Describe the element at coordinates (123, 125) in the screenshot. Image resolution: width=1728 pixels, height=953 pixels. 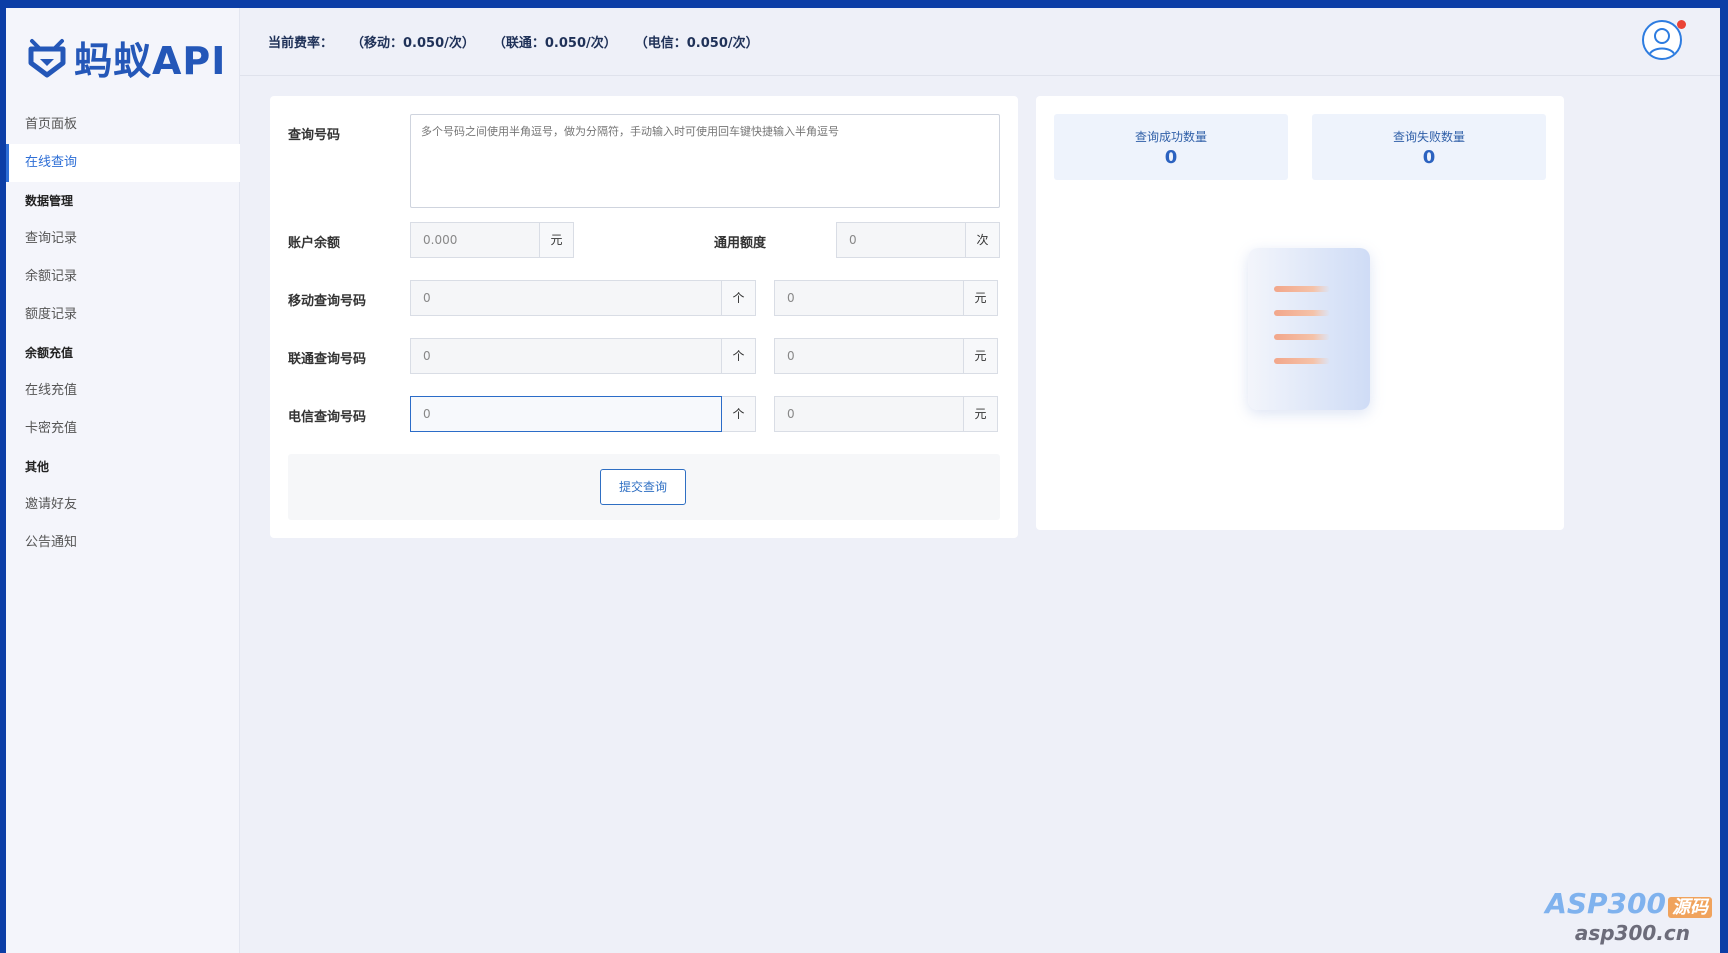
I see `sidebar-item-0: 首页面板` at that location.